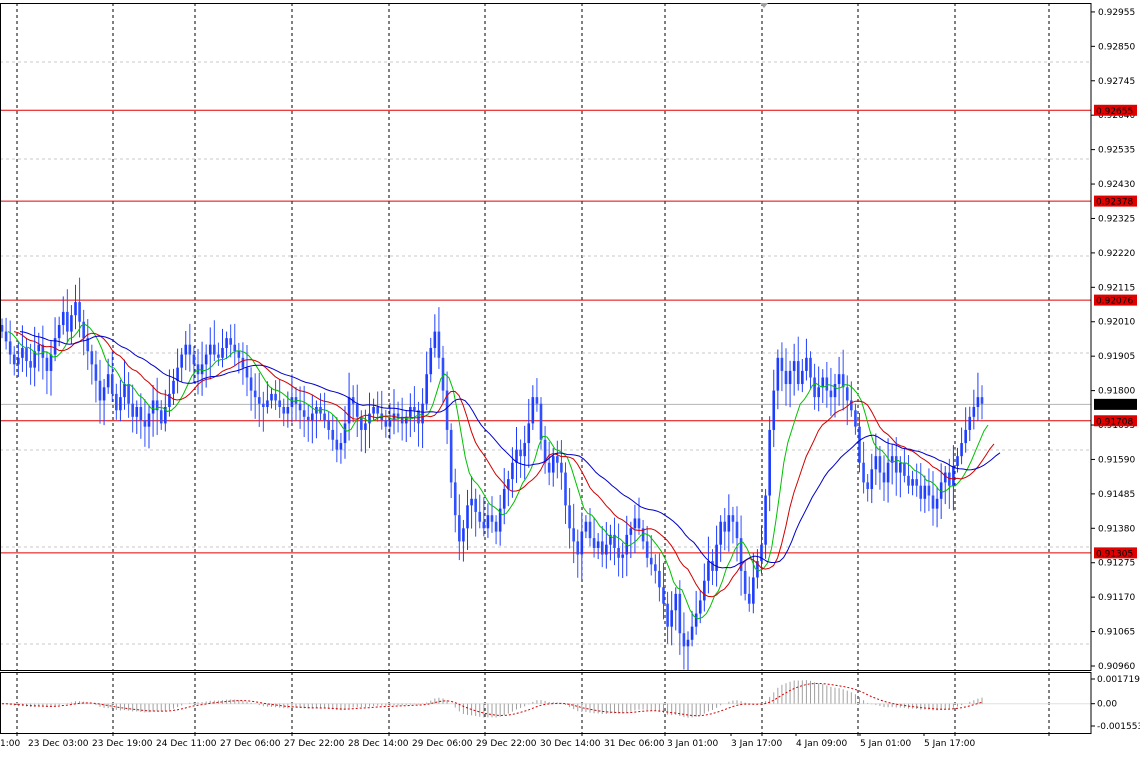 This screenshot has width=1140, height=757. Describe the element at coordinates (1116, 47) in the screenshot. I see `price-tick-label: 0.92850` at that location.